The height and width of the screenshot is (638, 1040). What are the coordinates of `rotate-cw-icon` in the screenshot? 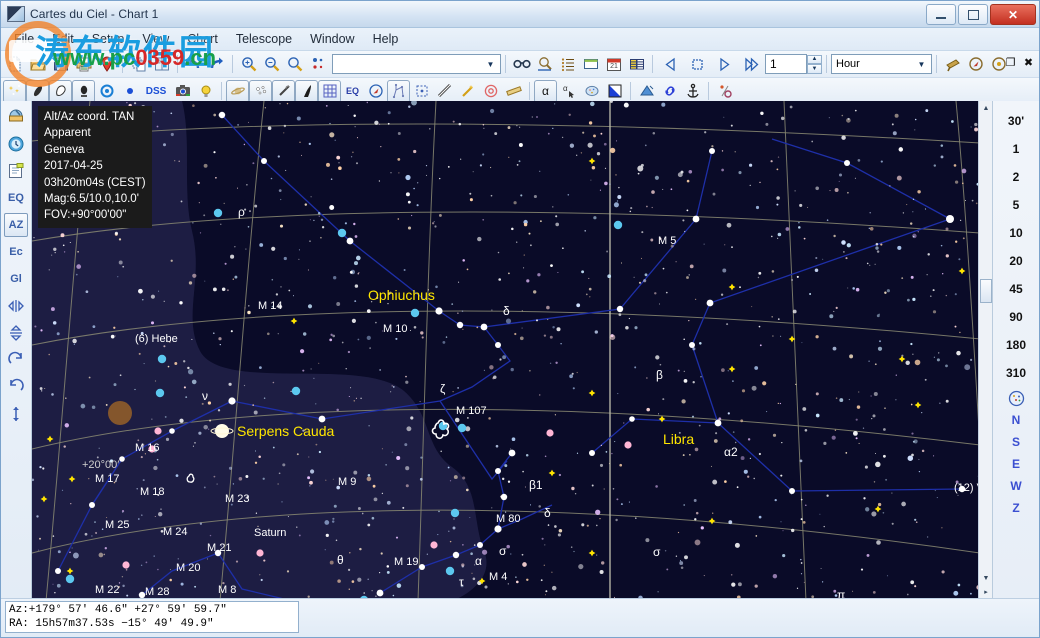 It's located at (16, 360).